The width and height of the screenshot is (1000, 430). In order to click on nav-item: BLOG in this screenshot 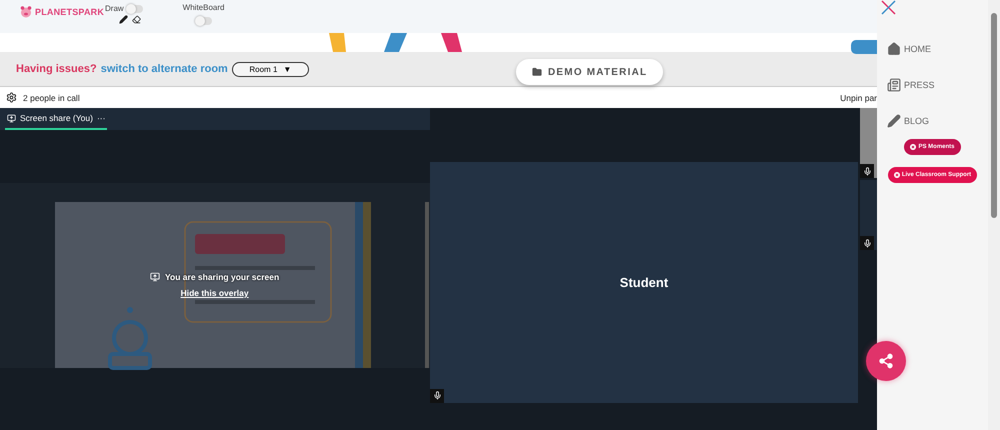, I will do `click(908, 121)`.